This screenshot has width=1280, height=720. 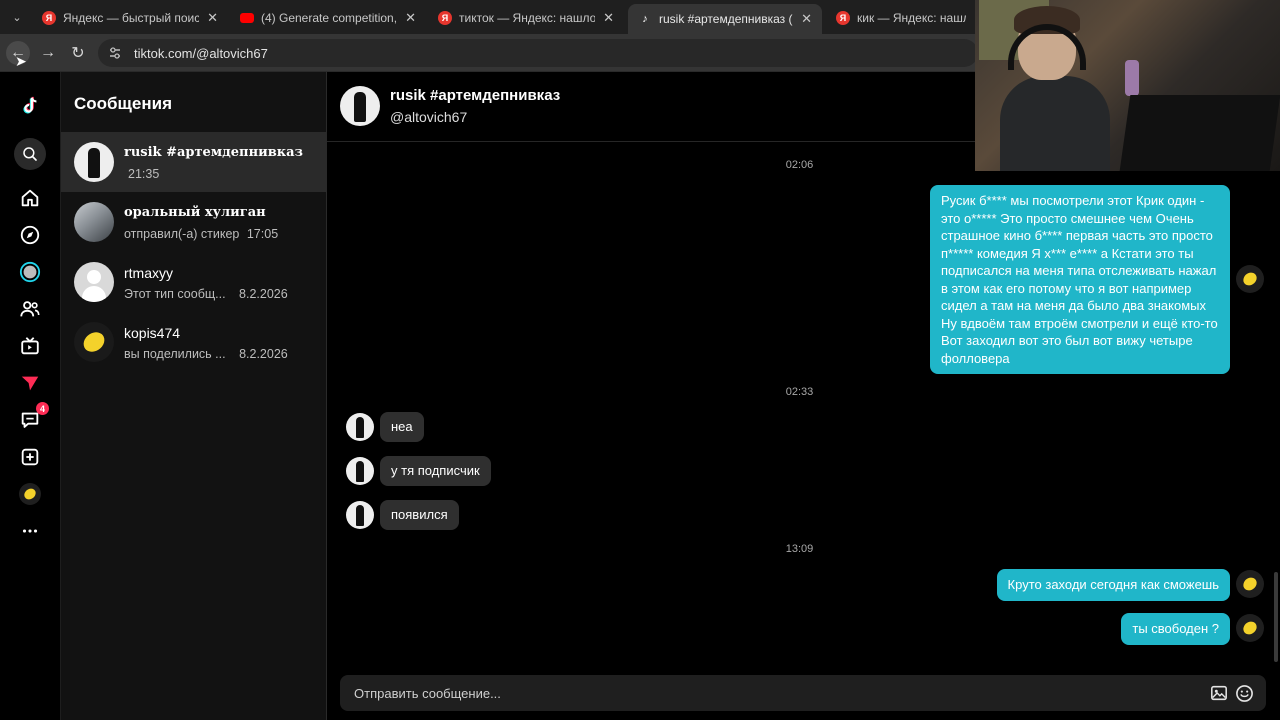 What do you see at coordinates (115, 53) in the screenshot?
I see `site-info-icon` at bounding box center [115, 53].